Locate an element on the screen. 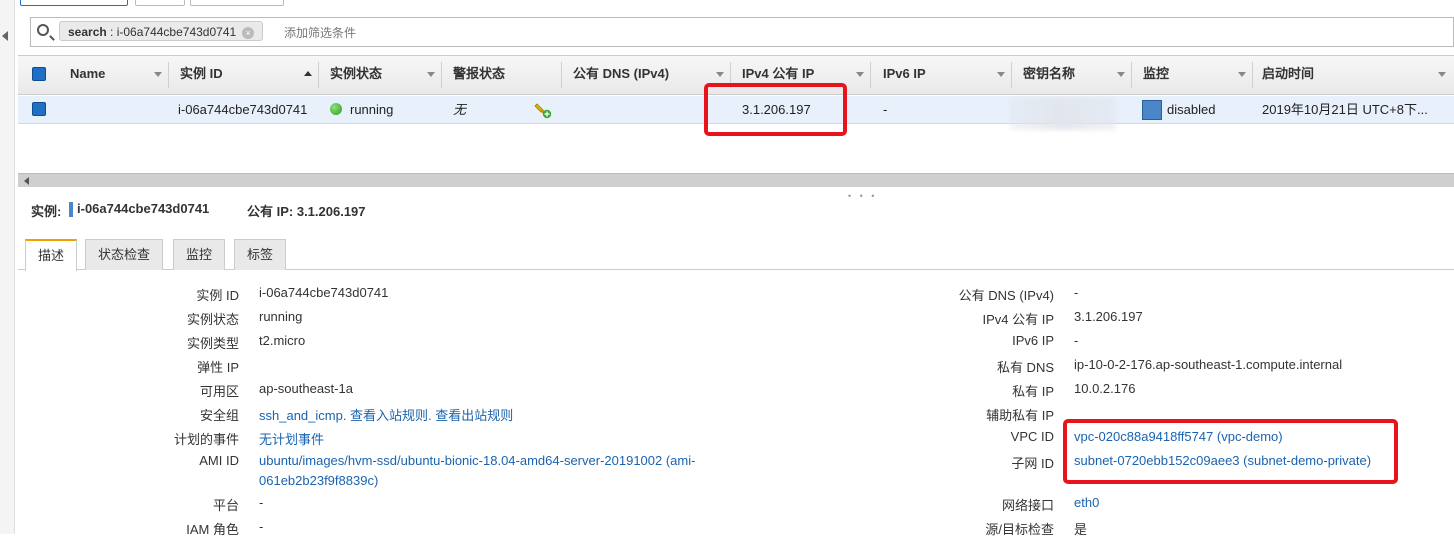 The width and height of the screenshot is (1454, 538). token-key: search is located at coordinates (87, 32).